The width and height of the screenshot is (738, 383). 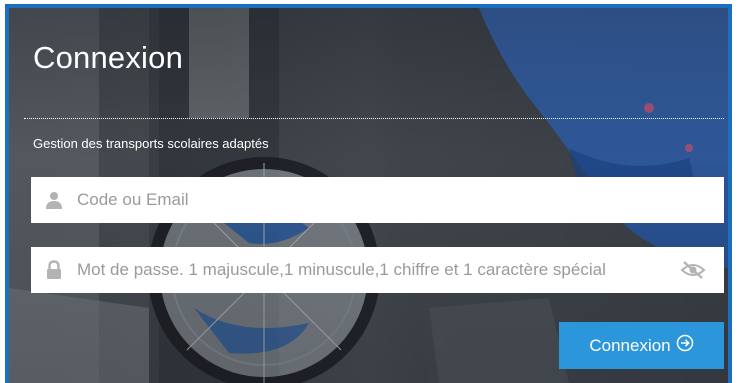 I want to click on app-subtitle: Gestion des transports scolaires adaptés, so click(x=151, y=143).